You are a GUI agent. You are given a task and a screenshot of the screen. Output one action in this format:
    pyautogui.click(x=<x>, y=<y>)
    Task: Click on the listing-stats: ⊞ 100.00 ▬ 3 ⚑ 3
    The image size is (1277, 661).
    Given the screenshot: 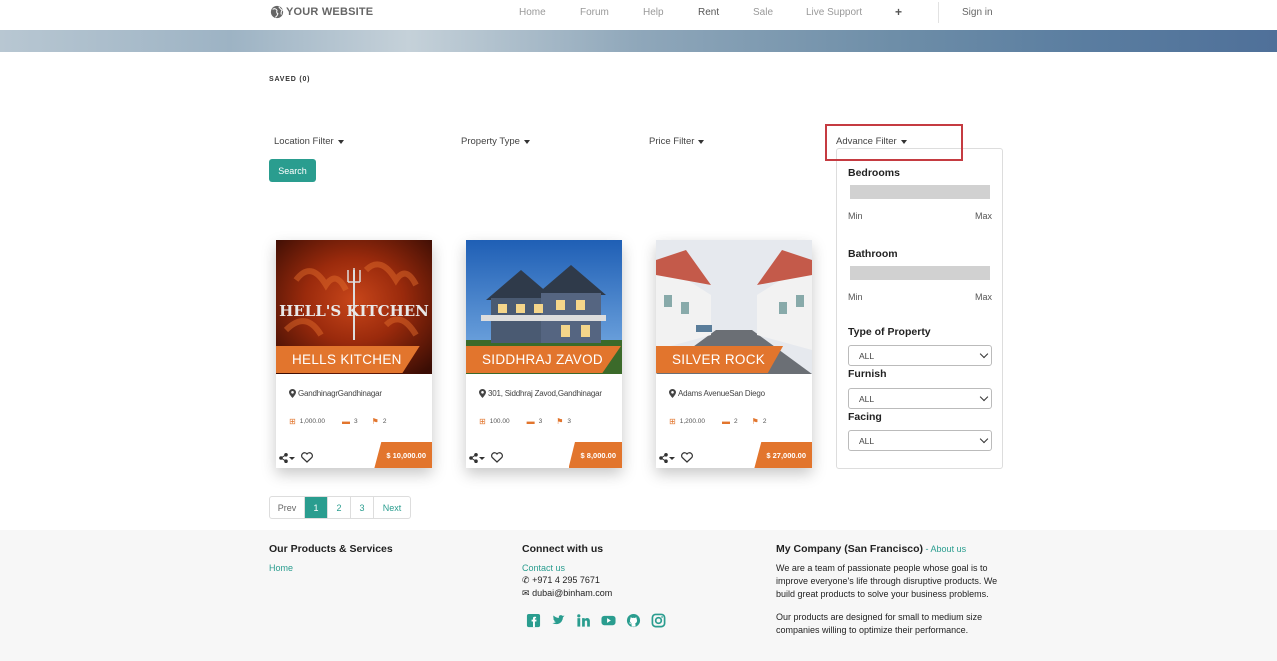 What is the action you would take?
    pyautogui.click(x=525, y=421)
    